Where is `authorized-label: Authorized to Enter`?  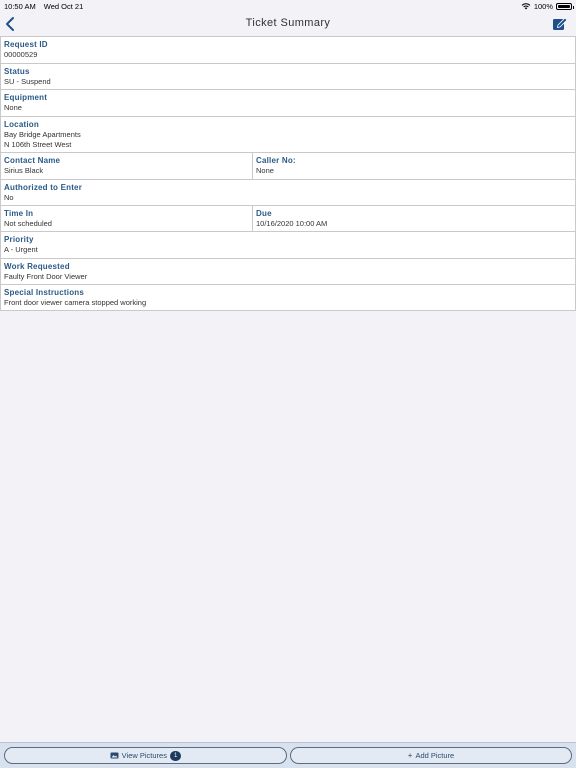
authorized-label: Authorized to Enter is located at coordinates (43, 187).